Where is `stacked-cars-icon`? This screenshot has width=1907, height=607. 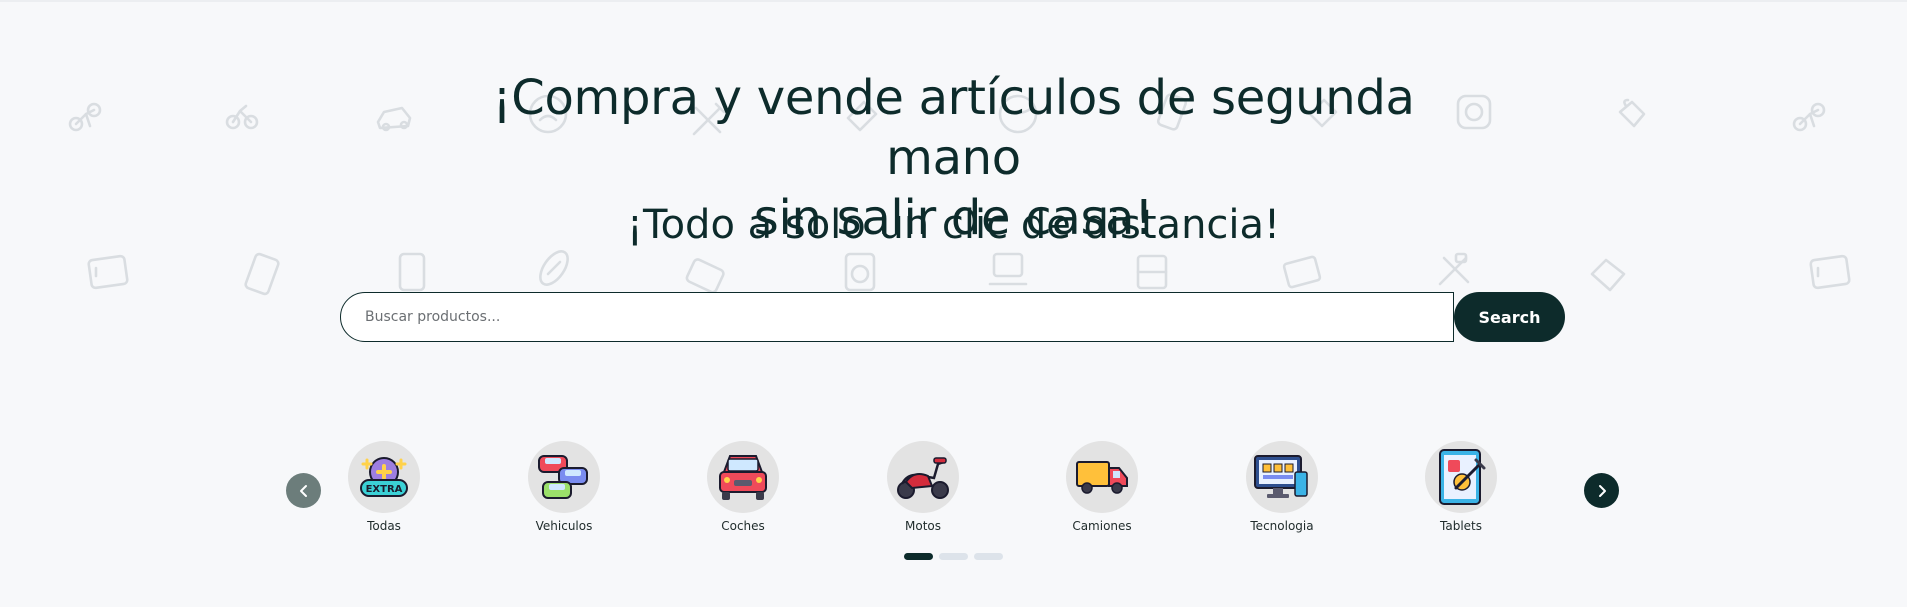
stacked-cars-icon is located at coordinates (563, 477).